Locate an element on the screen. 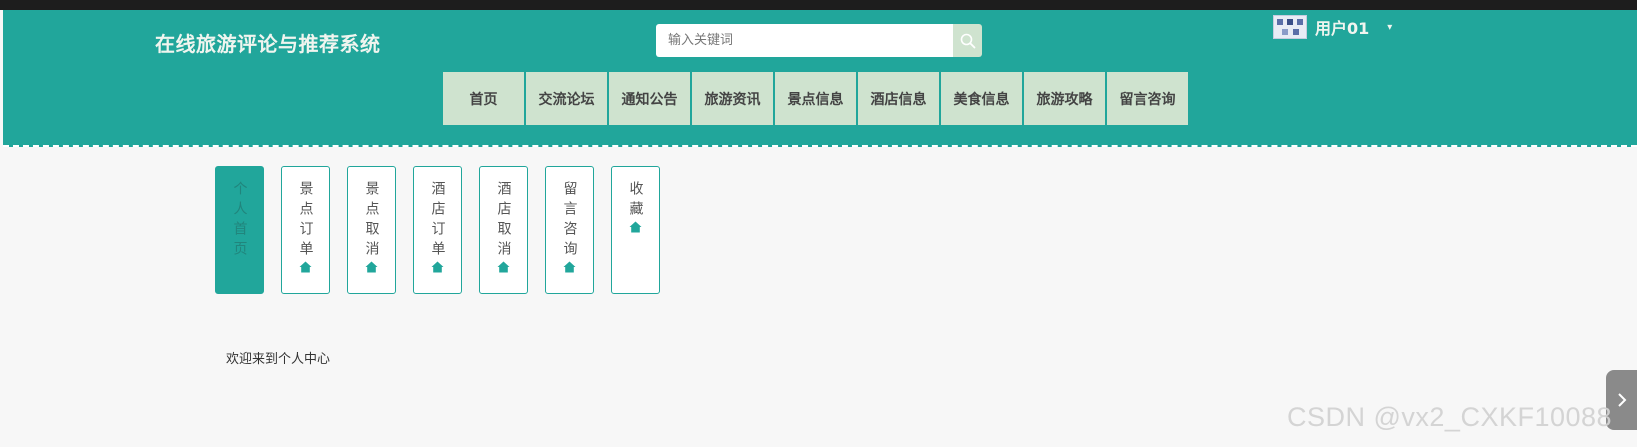 Image resolution: width=1637 pixels, height=447 pixels. nav-item-scenic-info: 景点信息 is located at coordinates (815, 98).